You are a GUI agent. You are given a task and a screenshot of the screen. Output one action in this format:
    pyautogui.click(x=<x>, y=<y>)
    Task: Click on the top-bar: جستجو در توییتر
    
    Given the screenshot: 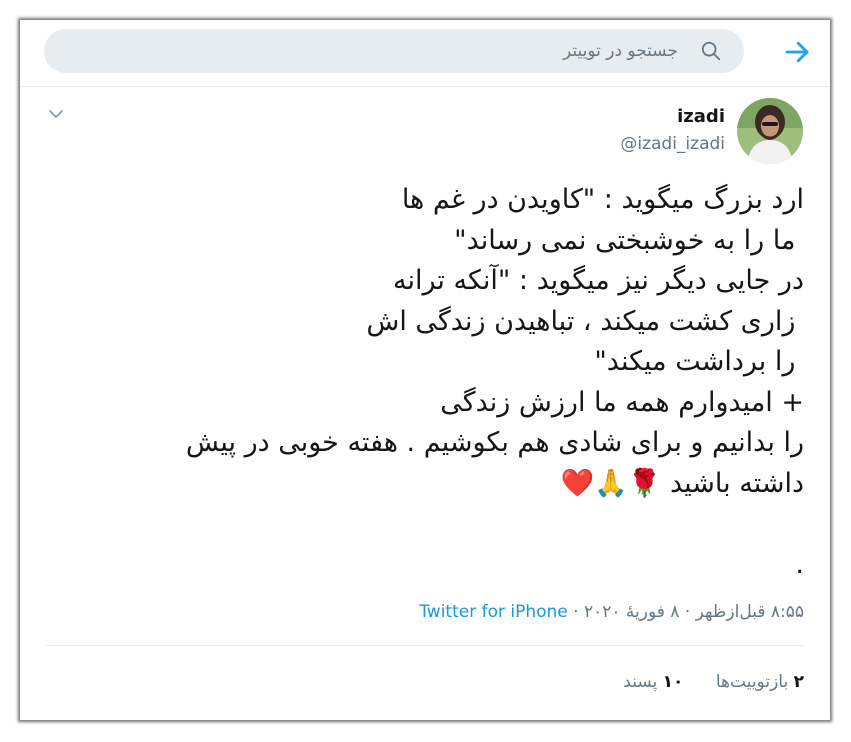 What is the action you would take?
    pyautogui.click(x=425, y=53)
    